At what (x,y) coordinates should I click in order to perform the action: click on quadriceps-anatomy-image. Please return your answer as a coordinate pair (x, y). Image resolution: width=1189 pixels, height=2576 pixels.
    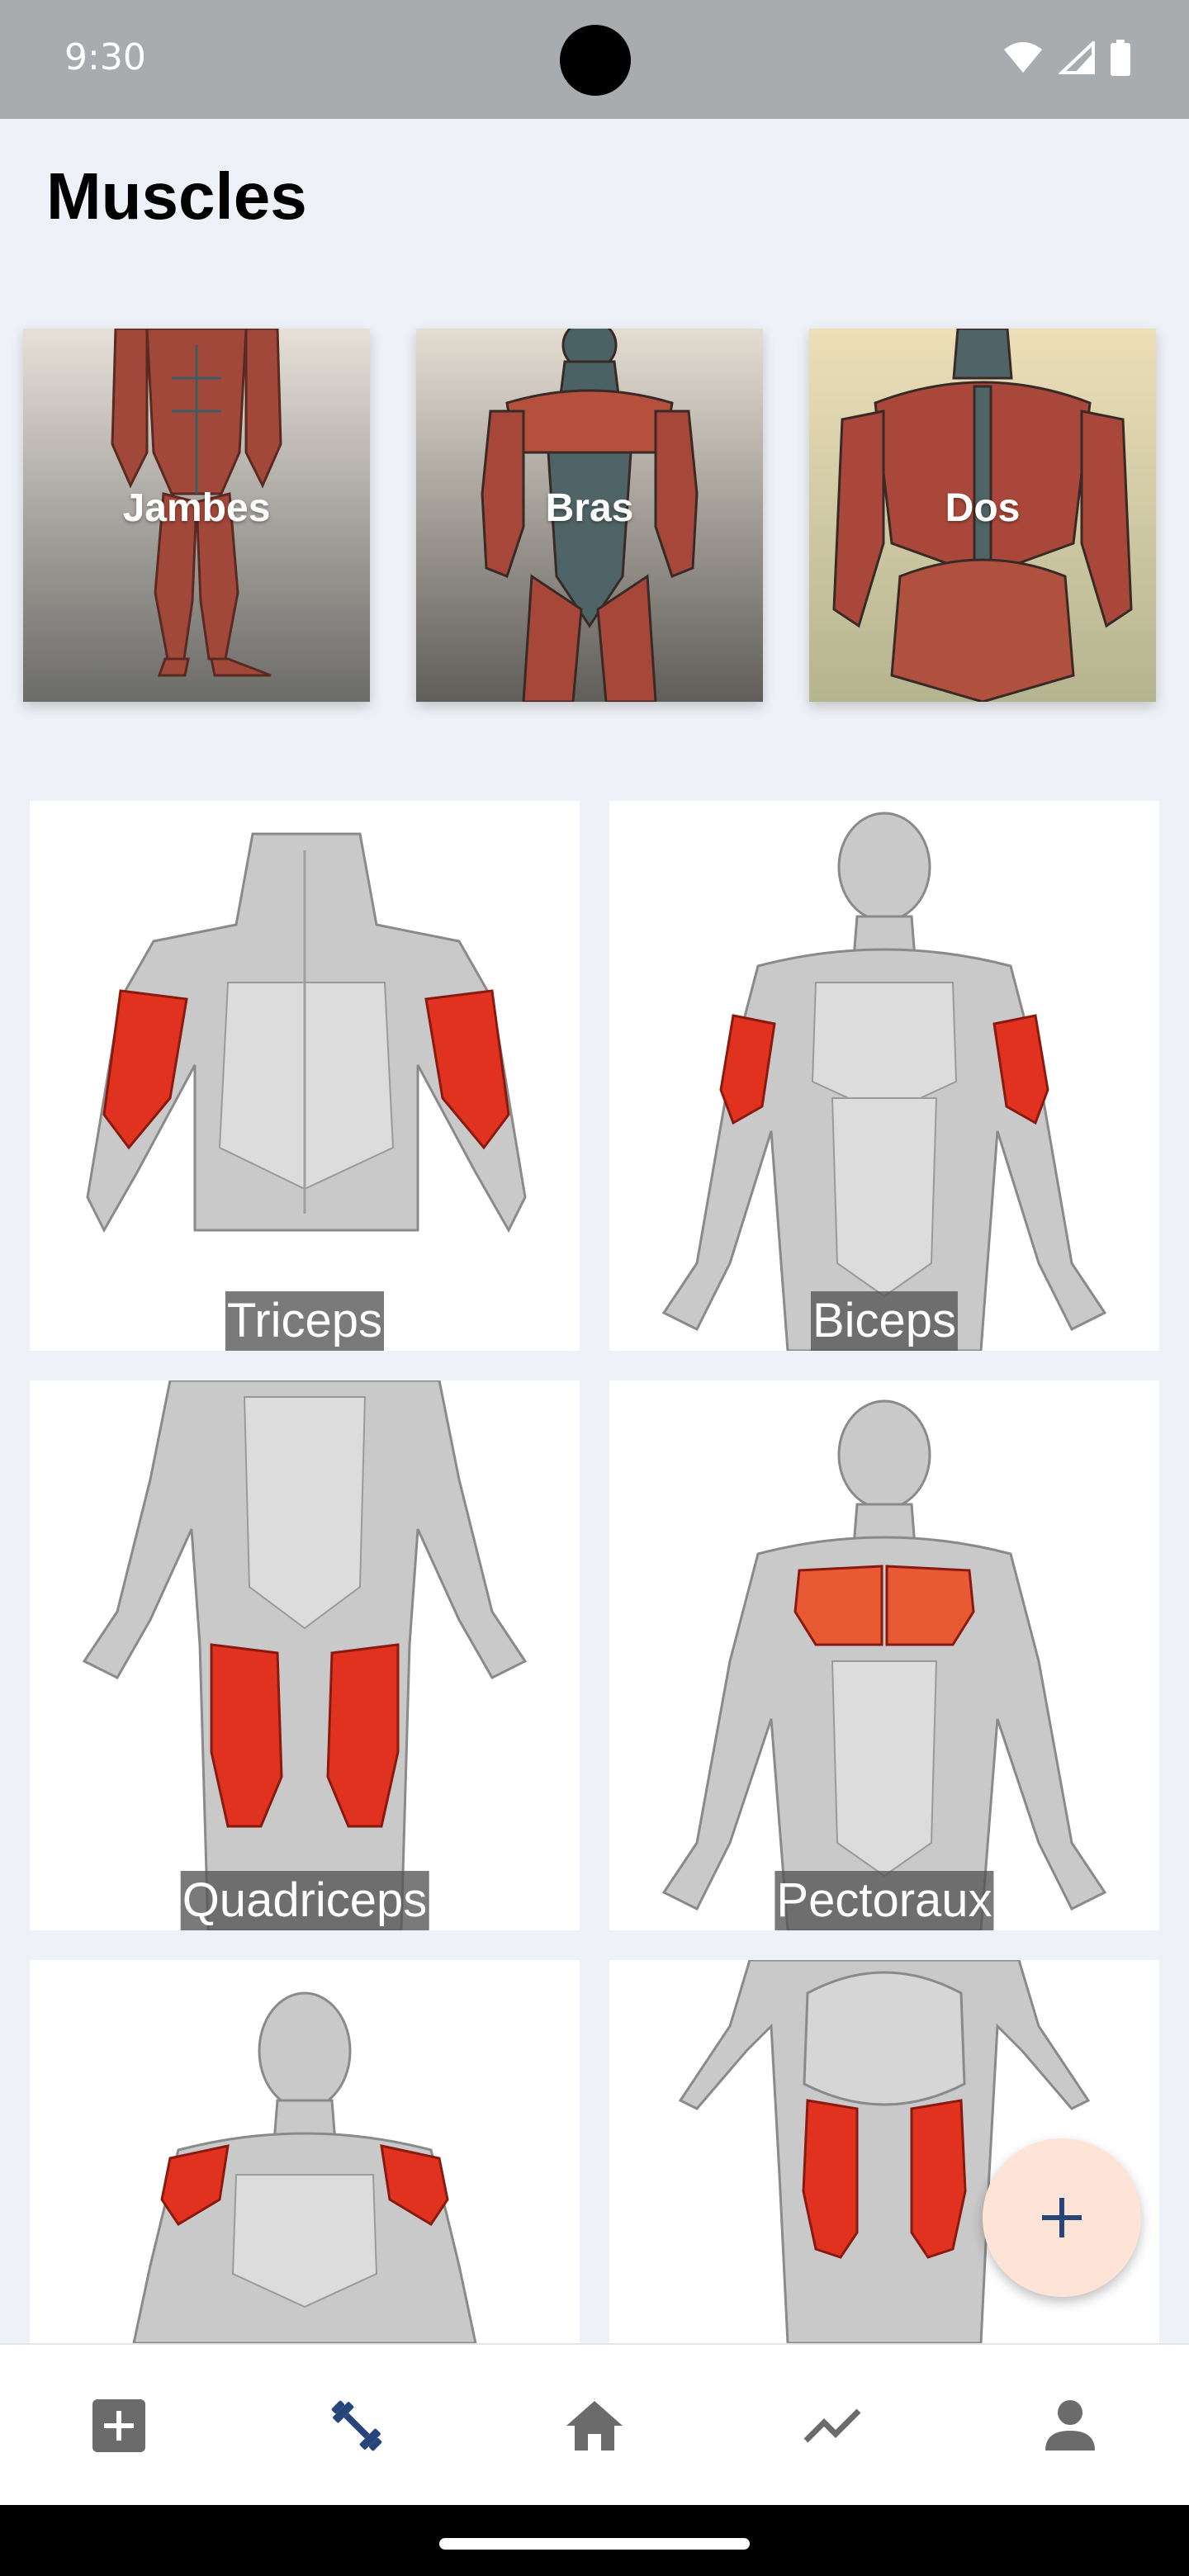
    Looking at the image, I should click on (305, 1655).